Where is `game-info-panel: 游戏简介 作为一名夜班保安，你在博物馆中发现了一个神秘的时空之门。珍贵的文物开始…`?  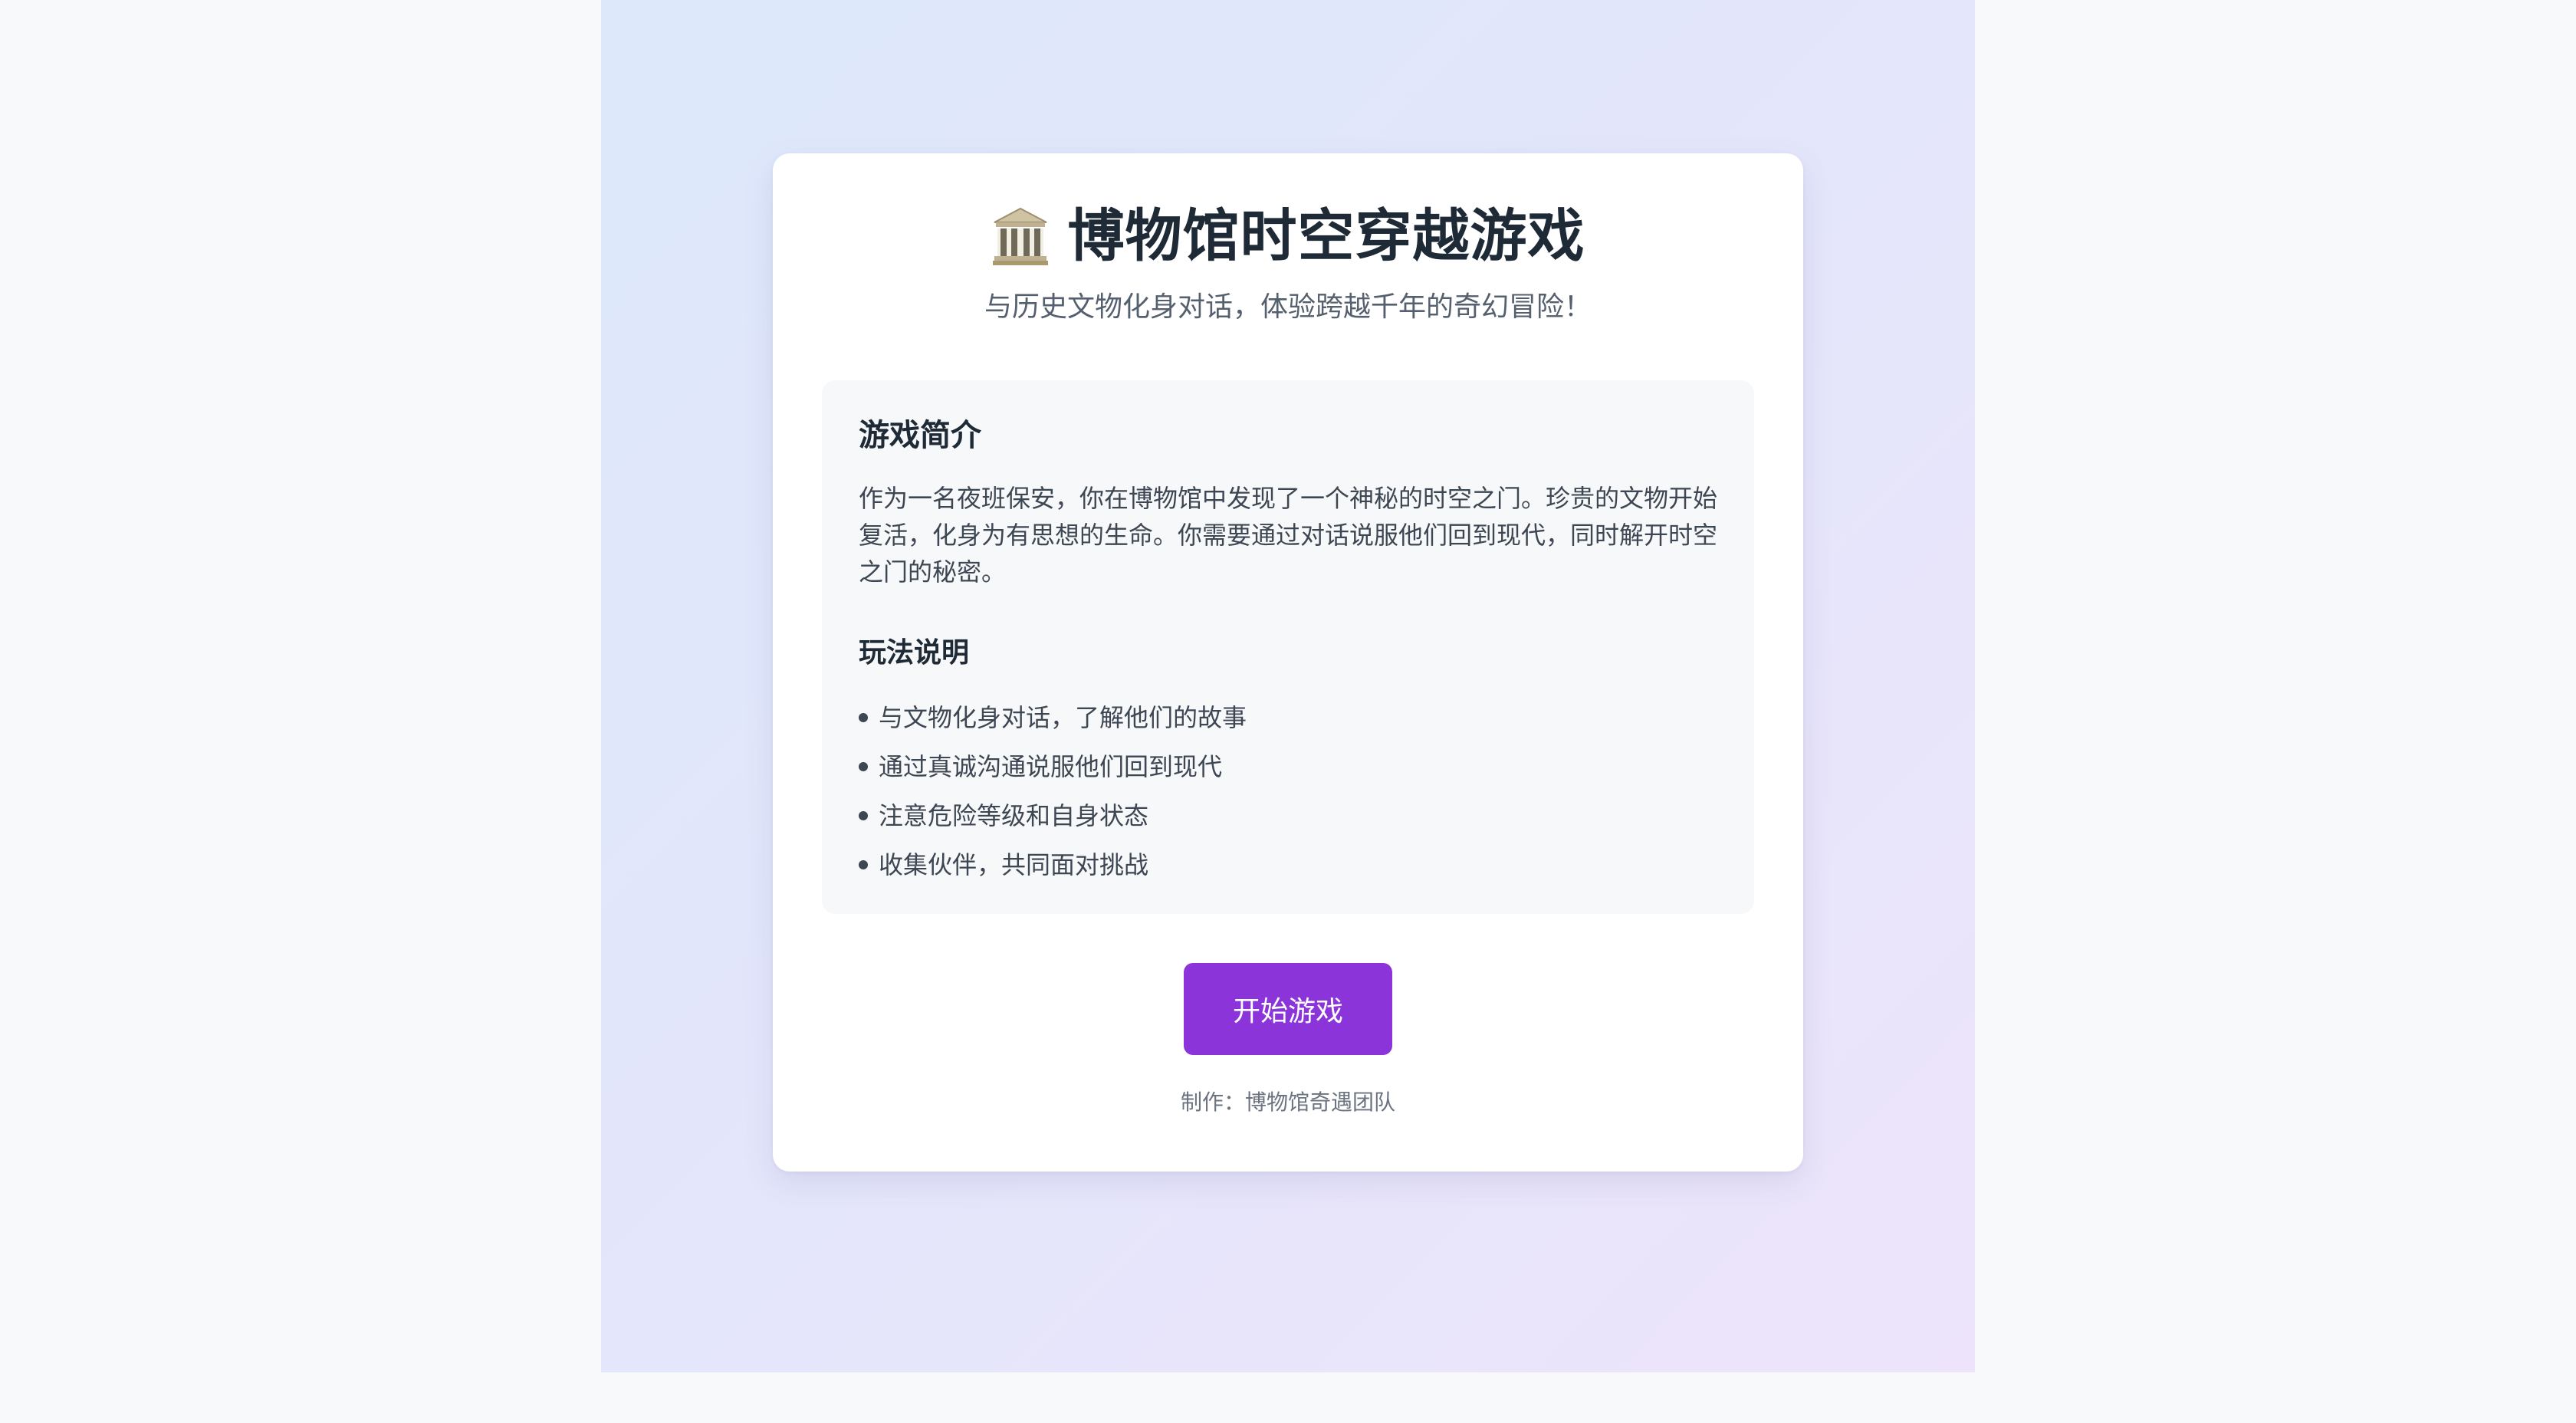
game-info-panel: 游戏简介 作为一名夜班保安，你在博物馆中发现了一个神秘的时空之门。珍贵的文物开始… is located at coordinates (1288, 647).